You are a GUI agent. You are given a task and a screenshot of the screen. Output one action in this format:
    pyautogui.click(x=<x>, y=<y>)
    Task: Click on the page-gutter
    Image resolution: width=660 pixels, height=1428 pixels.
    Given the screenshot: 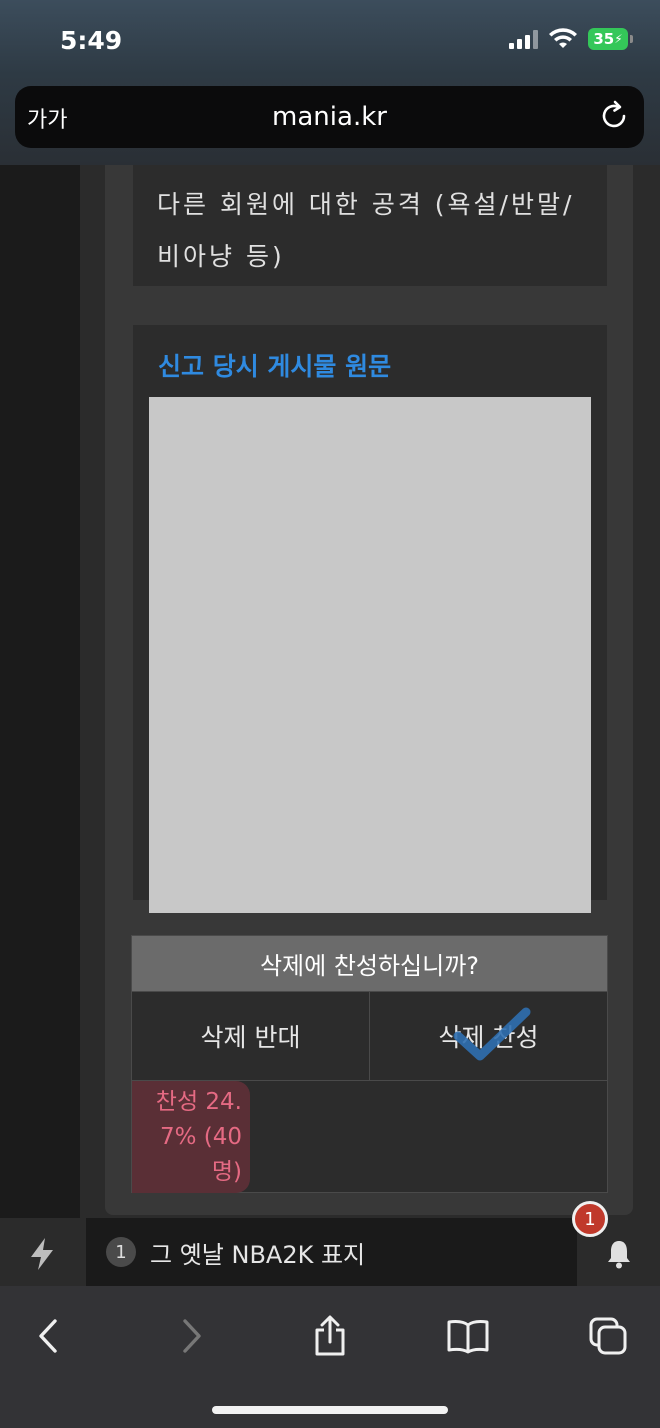 What is the action you would take?
    pyautogui.click(x=40, y=691)
    